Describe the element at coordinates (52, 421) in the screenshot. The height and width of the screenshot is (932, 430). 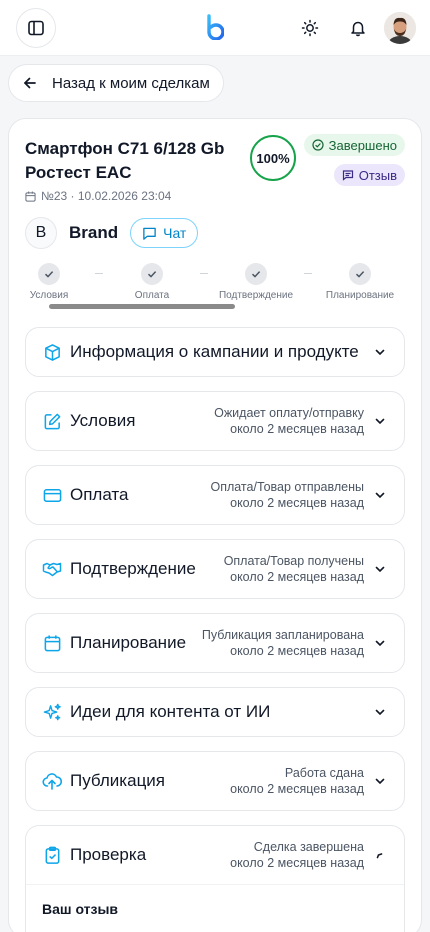
I see `edit-icon` at that location.